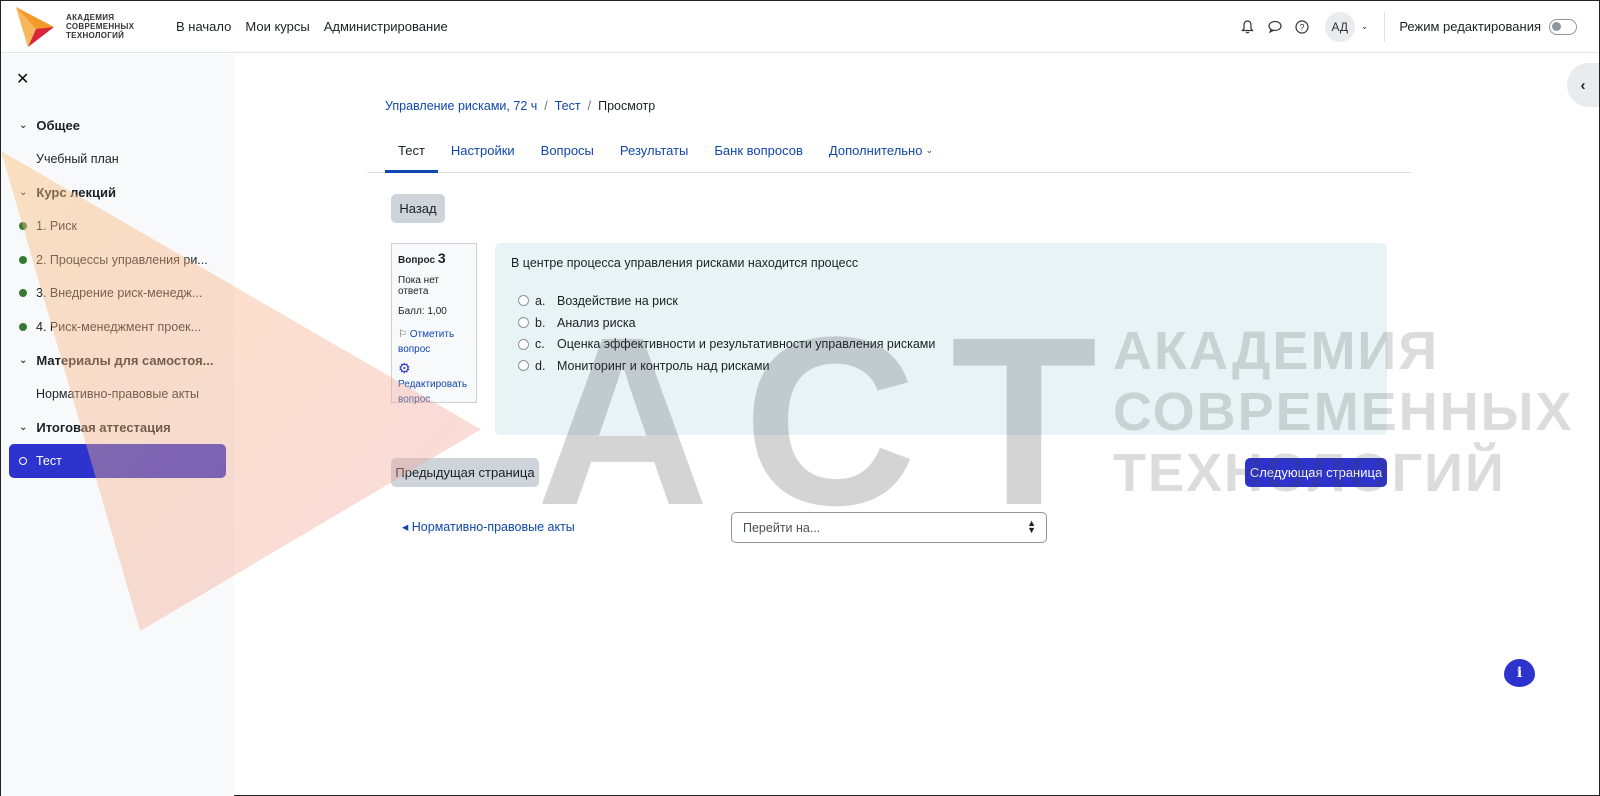 This screenshot has height=796, width=1600. Describe the element at coordinates (758, 150) in the screenshot. I see `tab-question-bank: Банк вопросов` at that location.